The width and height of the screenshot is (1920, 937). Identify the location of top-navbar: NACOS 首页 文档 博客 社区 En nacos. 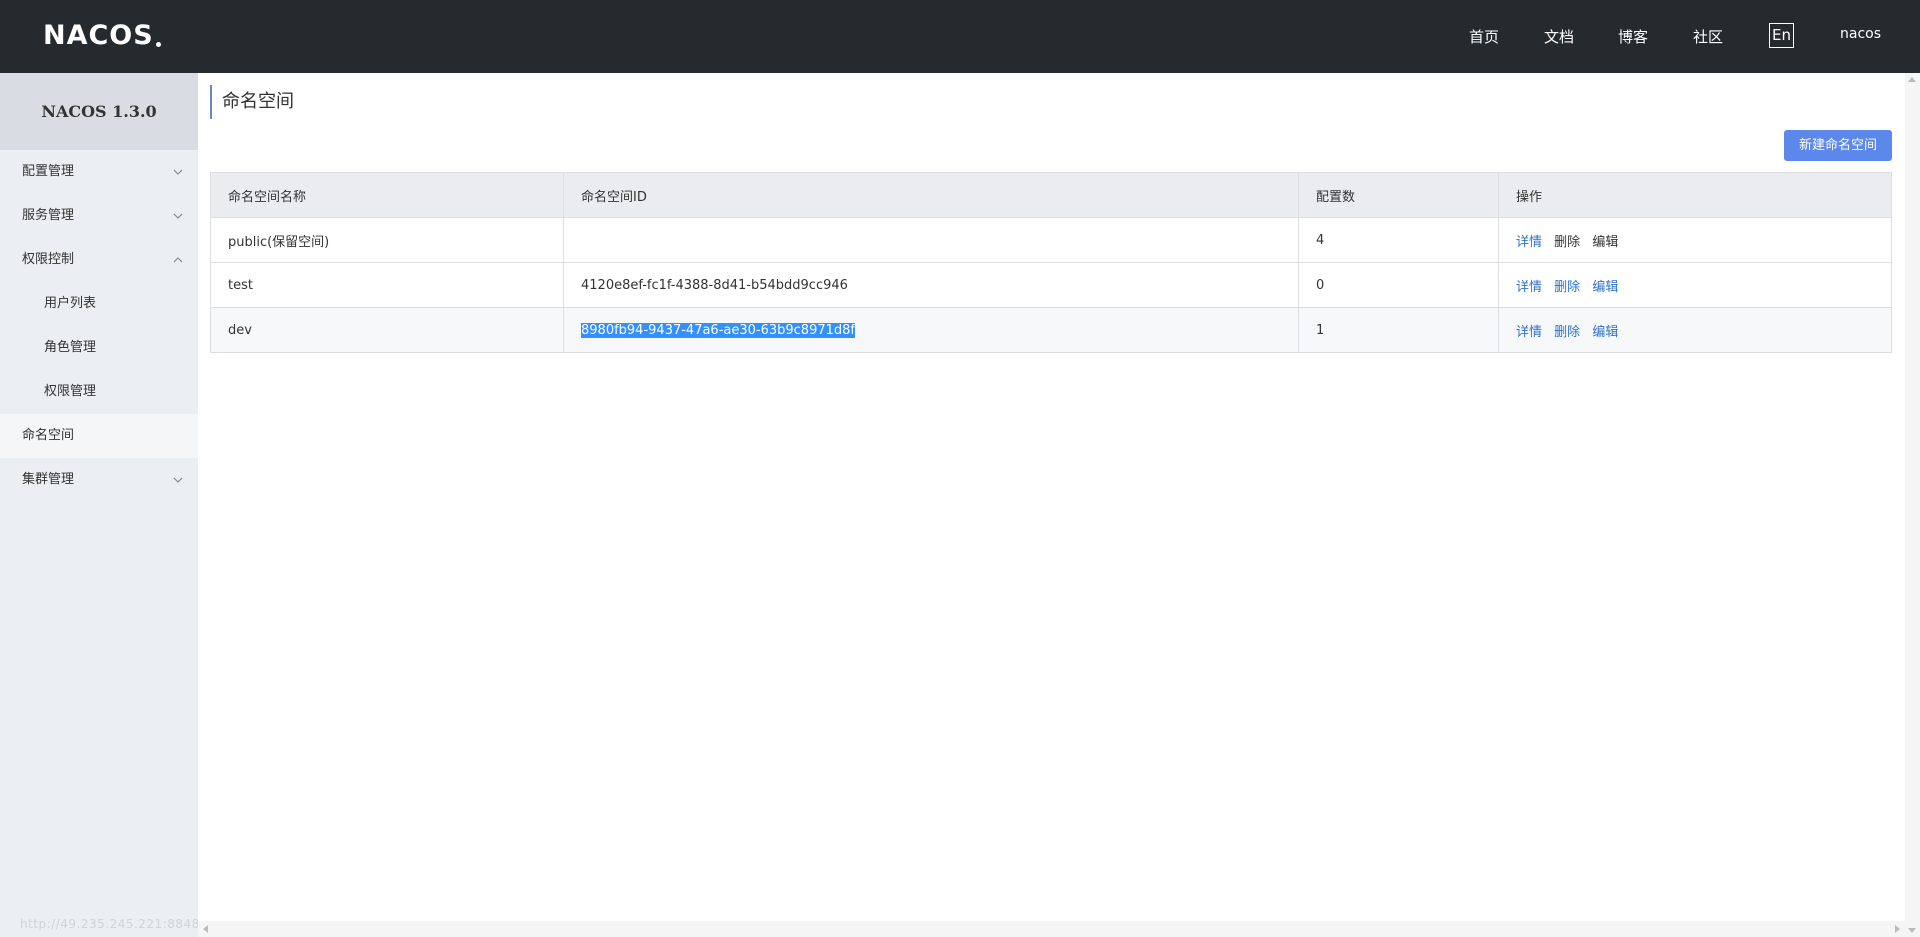
(960, 36).